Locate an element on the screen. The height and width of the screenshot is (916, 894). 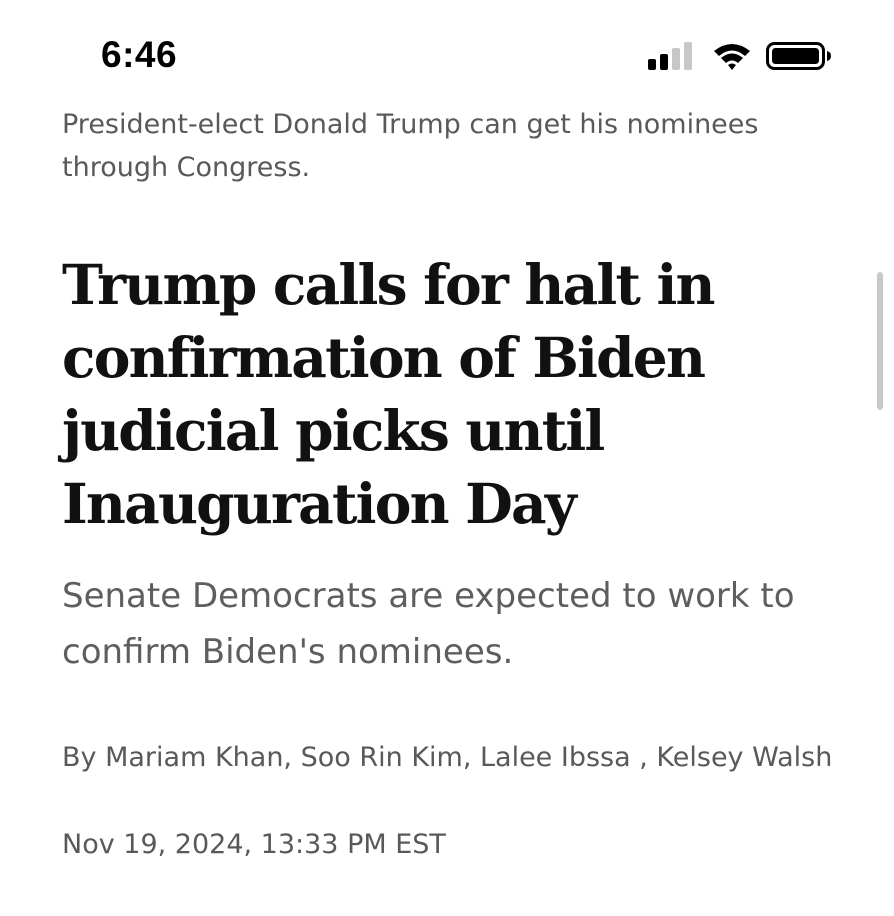
status-icons is located at coordinates (743, 56).